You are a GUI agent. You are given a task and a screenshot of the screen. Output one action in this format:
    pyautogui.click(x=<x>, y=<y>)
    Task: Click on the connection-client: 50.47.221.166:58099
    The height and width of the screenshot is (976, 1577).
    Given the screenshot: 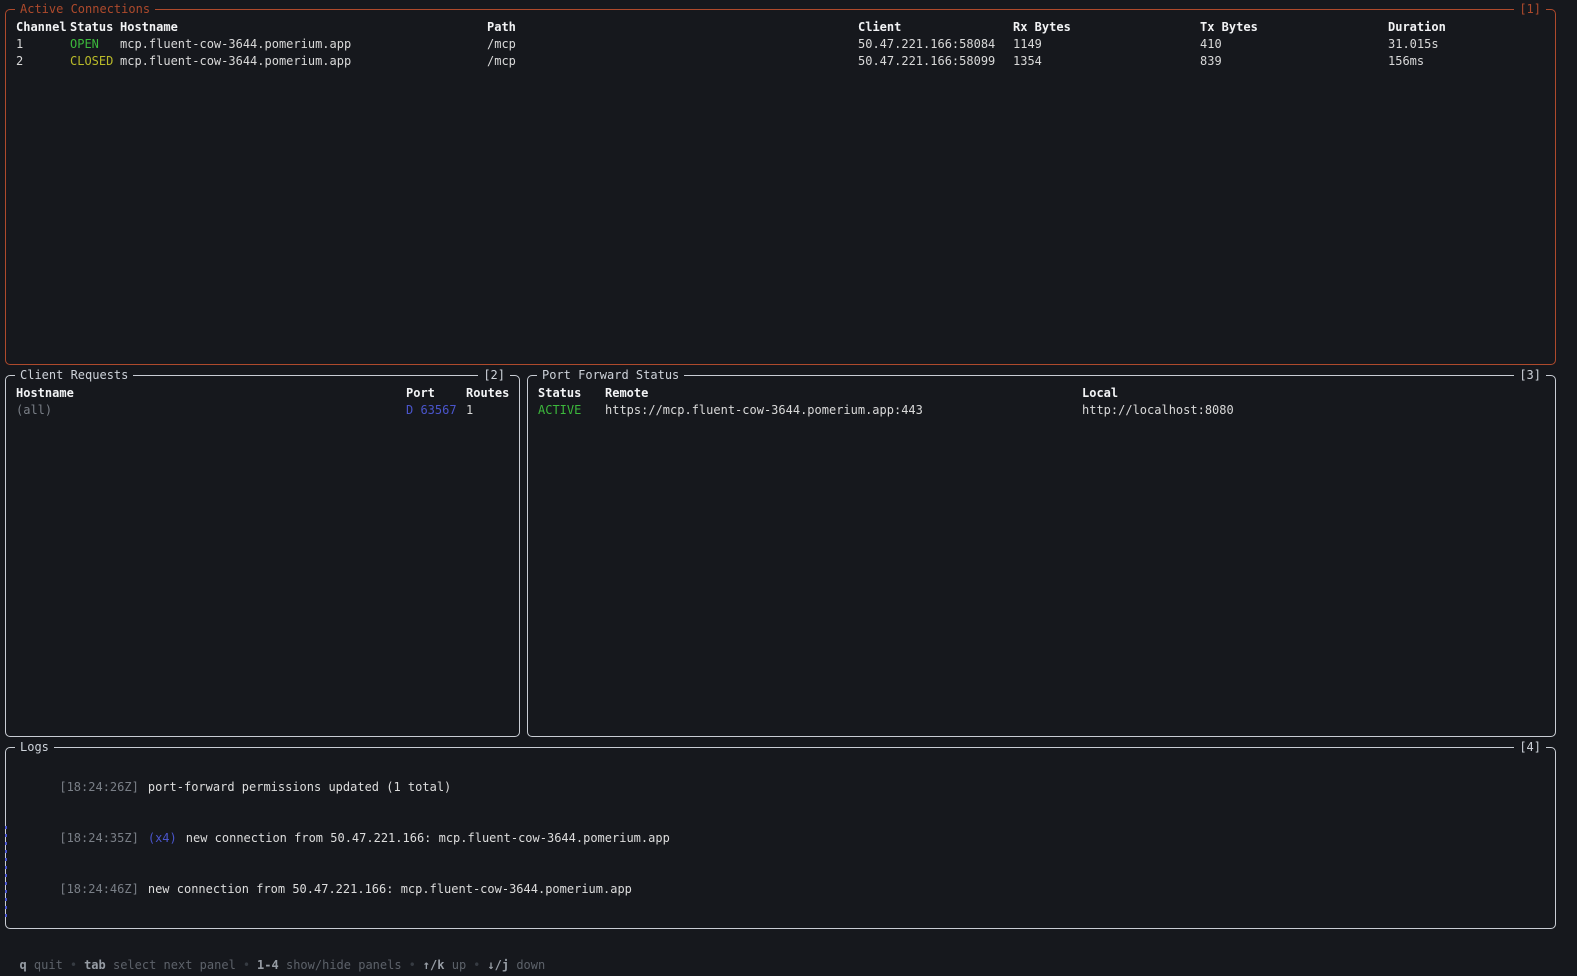 What is the action you would take?
    pyautogui.click(x=935, y=61)
    